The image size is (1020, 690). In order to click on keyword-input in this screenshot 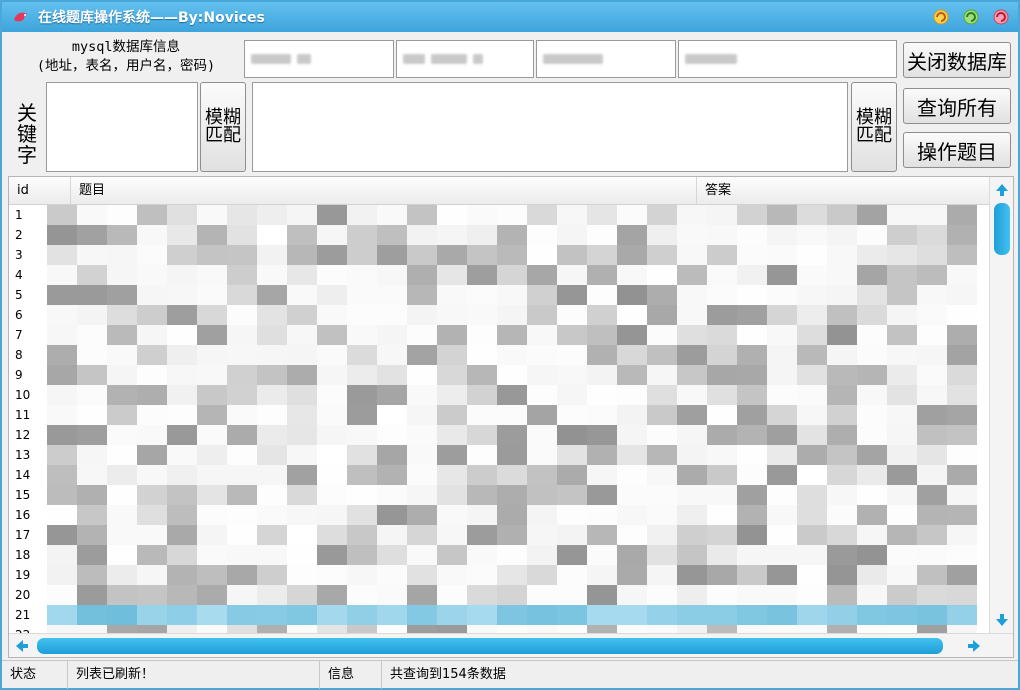, I will do `click(122, 127)`.